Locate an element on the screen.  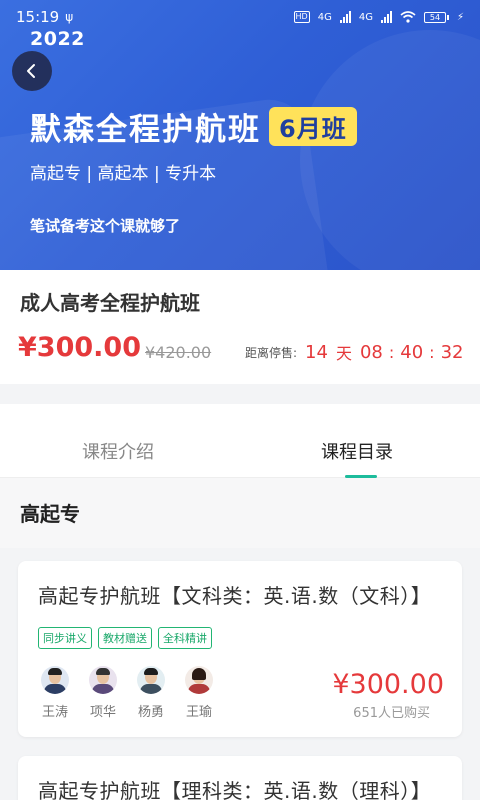
countdown-days-unit: 天 is located at coordinates (343, 353).